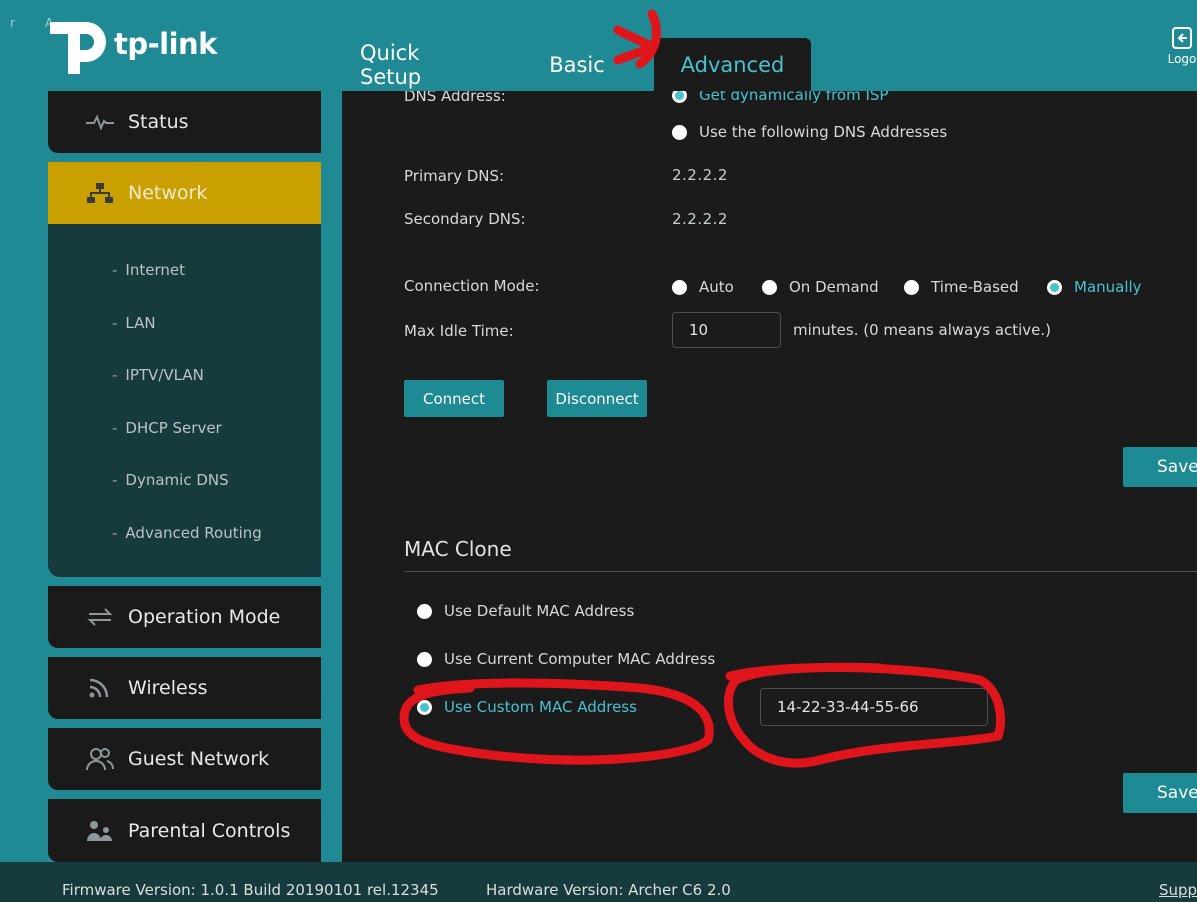 This screenshot has width=1197, height=902. I want to click on sidebar-item-operation-mode: Operation Mode, so click(184, 617).